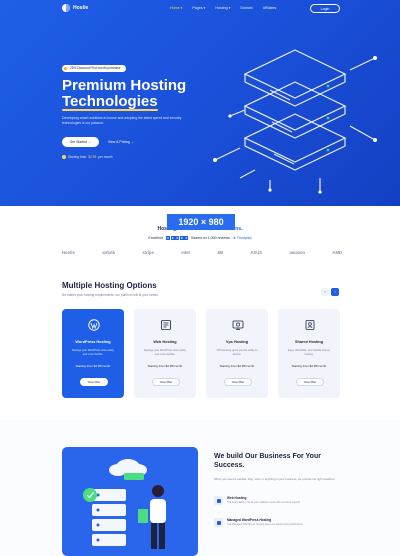 This screenshot has width=400, height=556. I want to click on options-title: Multiple Hosting Options, so click(109, 285).